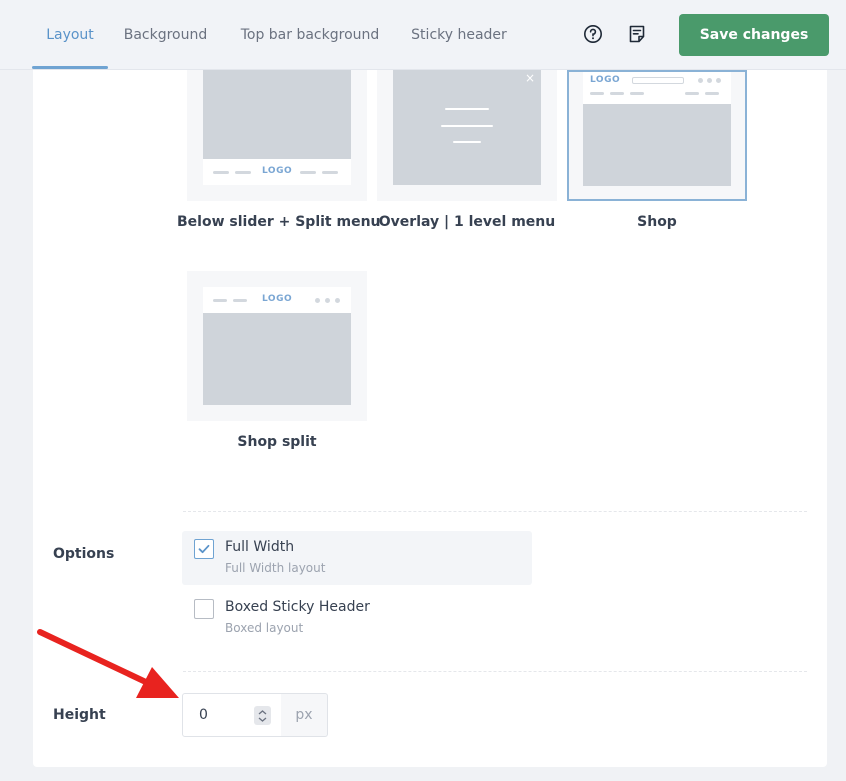 The image size is (846, 781). Describe the element at coordinates (277, 114) in the screenshot. I see `slider-preview` at that location.